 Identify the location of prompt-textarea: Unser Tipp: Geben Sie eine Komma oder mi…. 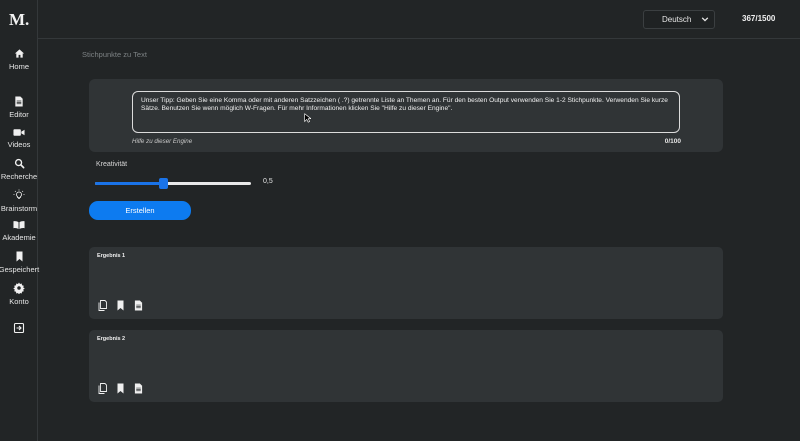
(406, 112).